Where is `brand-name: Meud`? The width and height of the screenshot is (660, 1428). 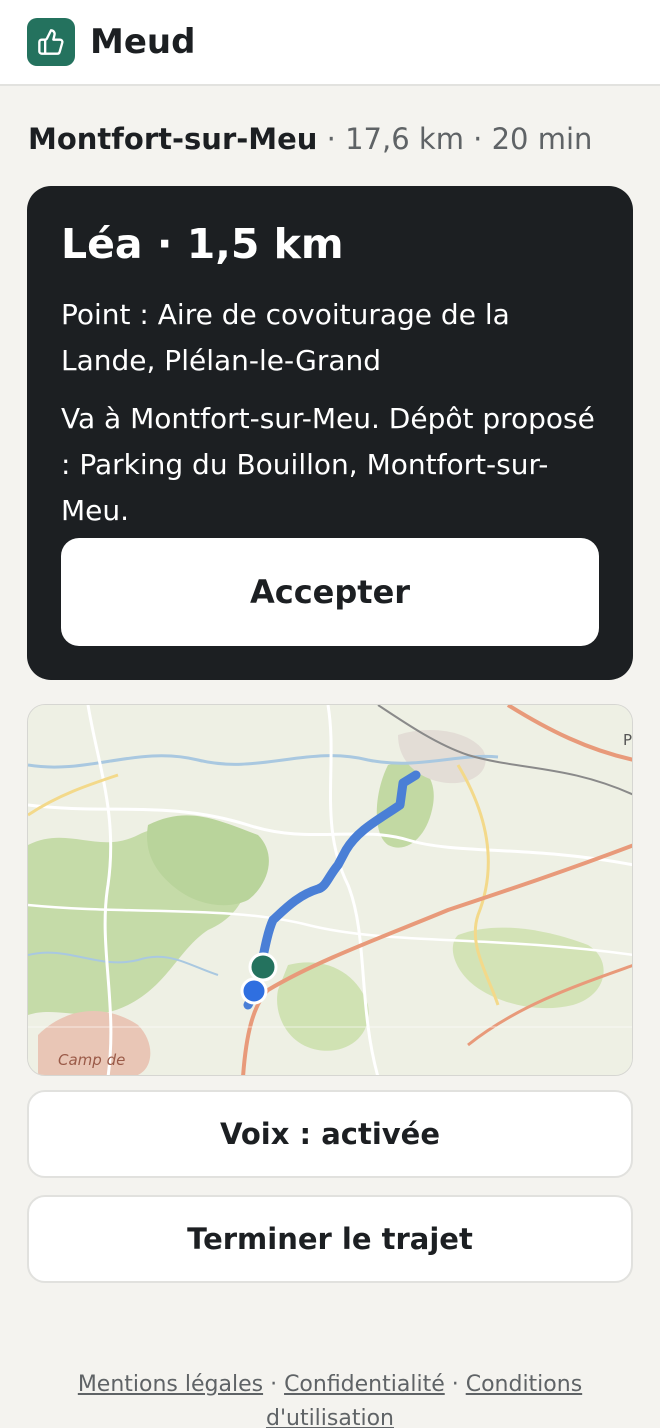 brand-name: Meud is located at coordinates (142, 42).